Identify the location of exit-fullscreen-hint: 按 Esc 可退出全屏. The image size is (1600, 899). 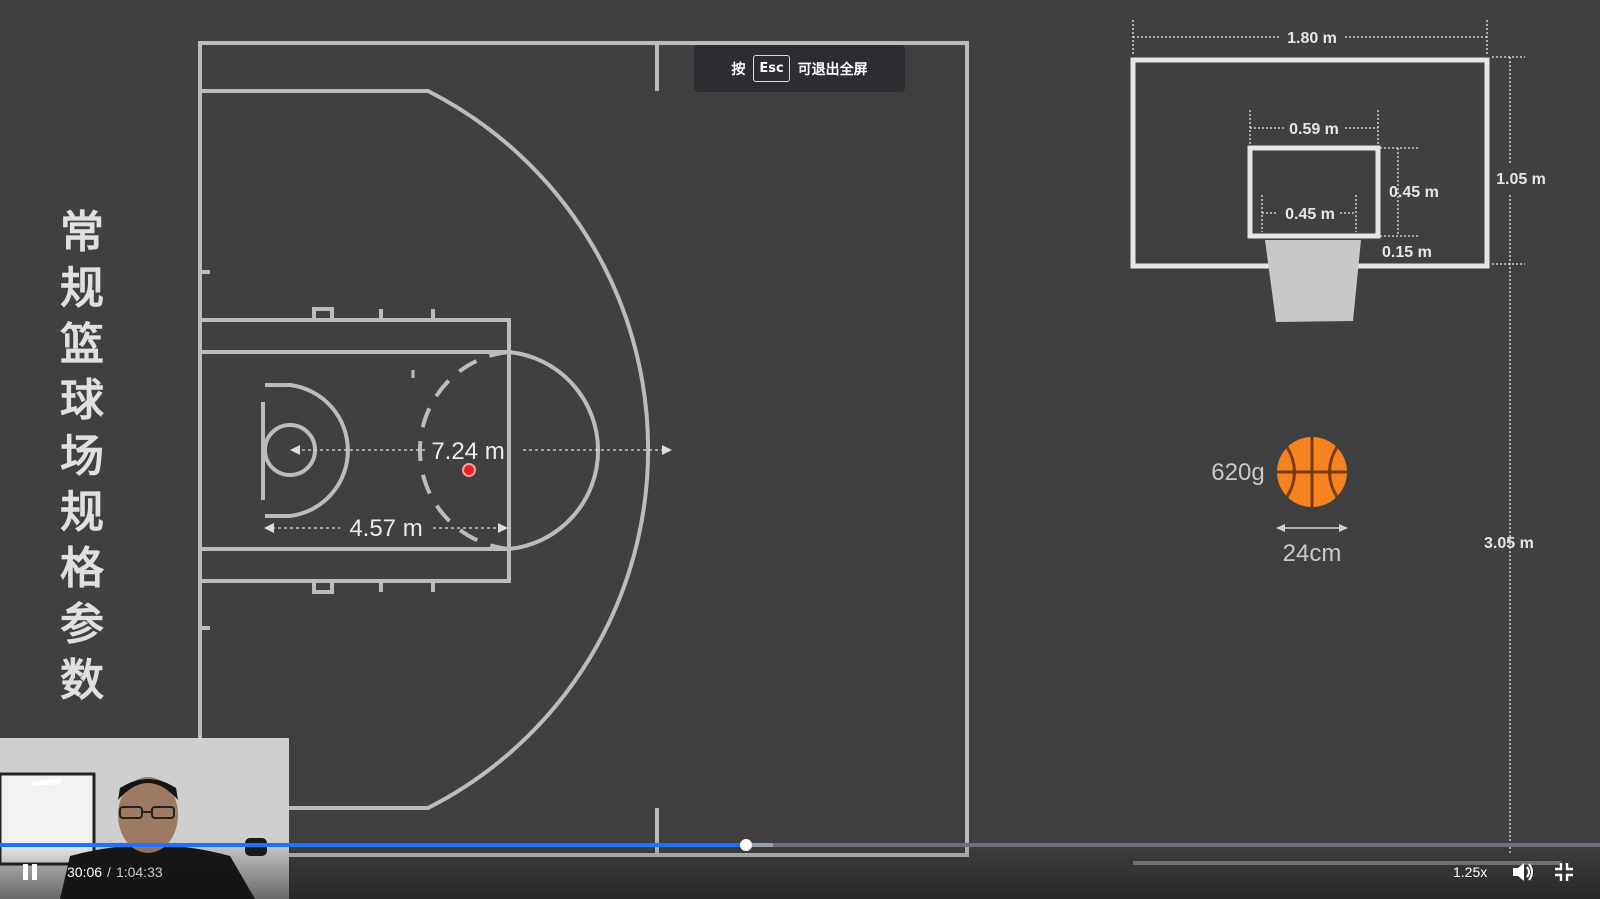
(799, 68).